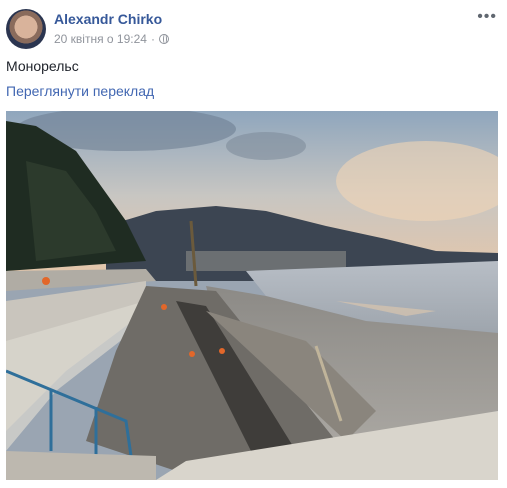 Image resolution: width=507 pixels, height=488 pixels. Describe the element at coordinates (80, 91) in the screenshot. I see `see-translation-link: Переглянути переклад` at that location.